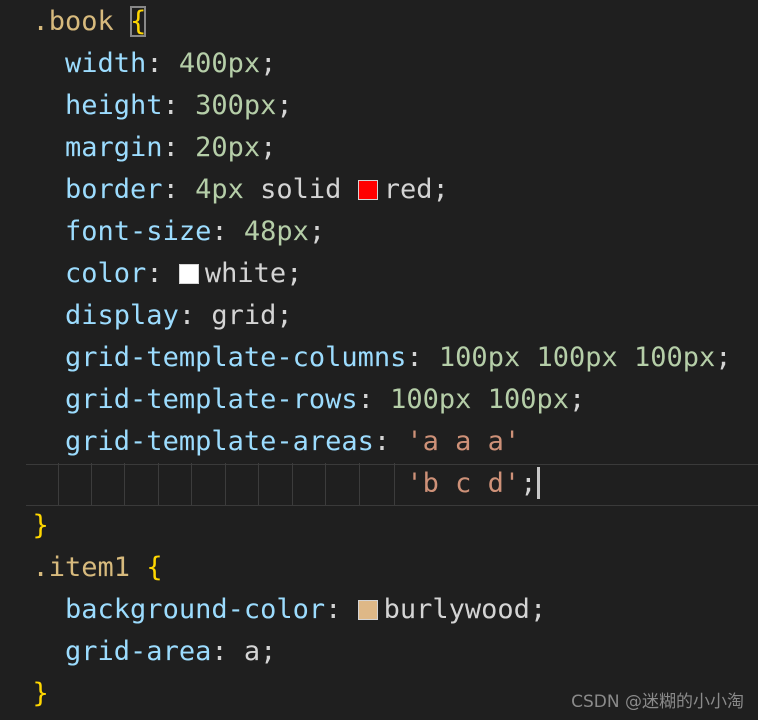  I want to click on value-background-color: burlywood, so click(456, 609).